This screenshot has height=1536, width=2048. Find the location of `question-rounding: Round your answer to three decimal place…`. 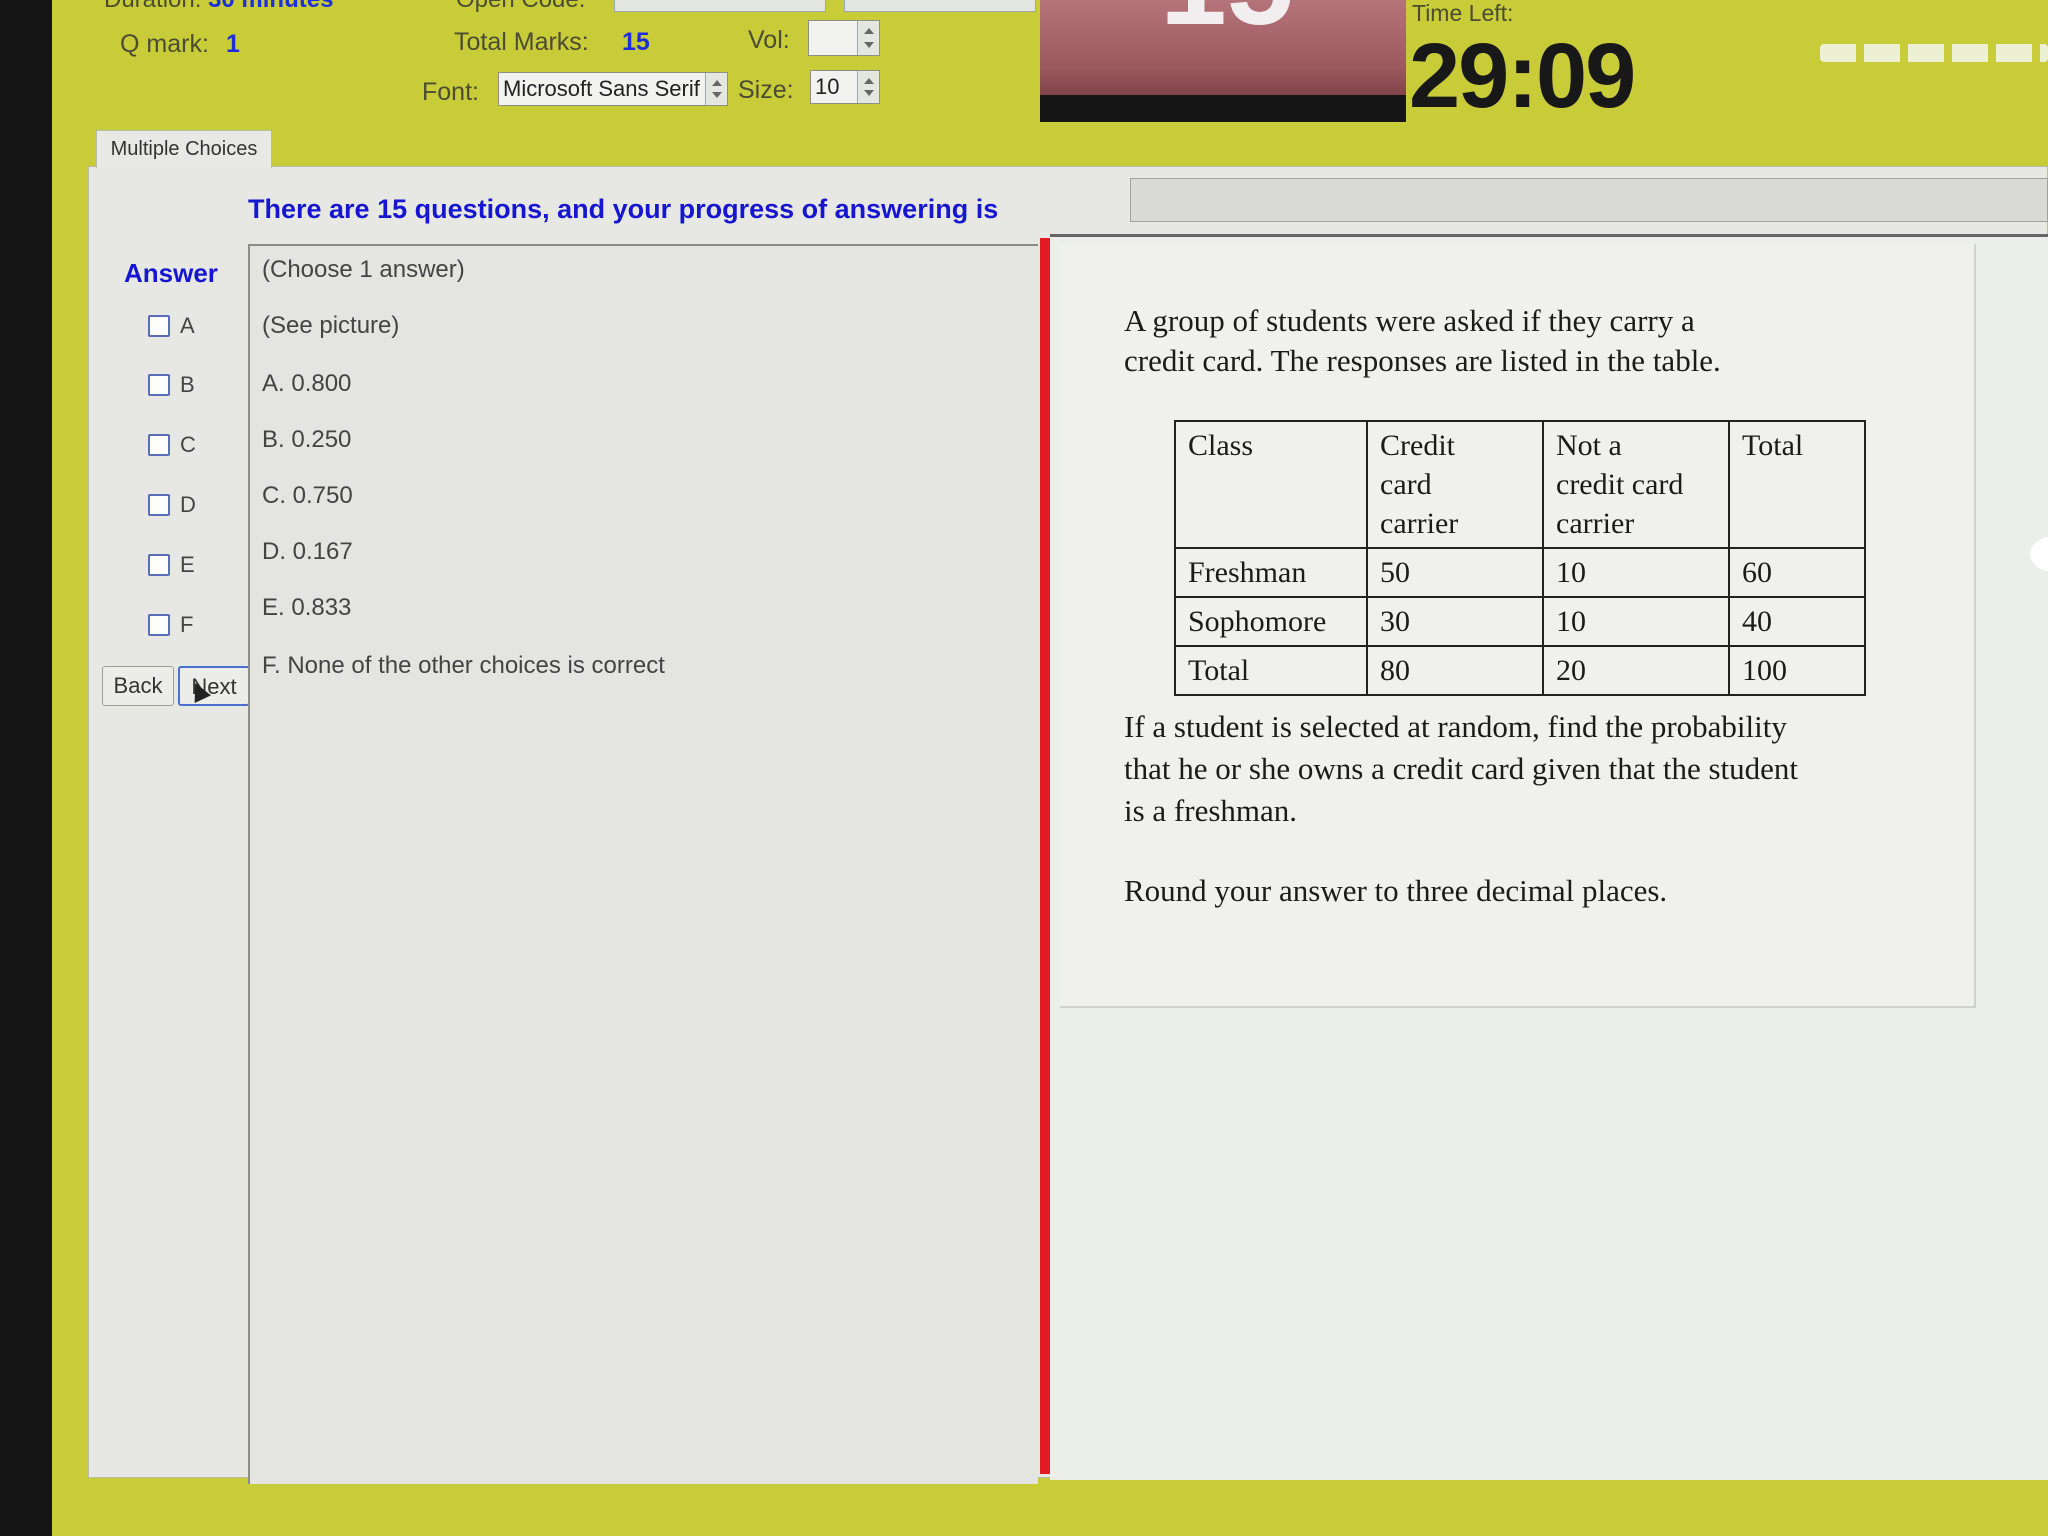

question-rounding: Round your answer to three decimal place… is located at coordinates (1396, 890).